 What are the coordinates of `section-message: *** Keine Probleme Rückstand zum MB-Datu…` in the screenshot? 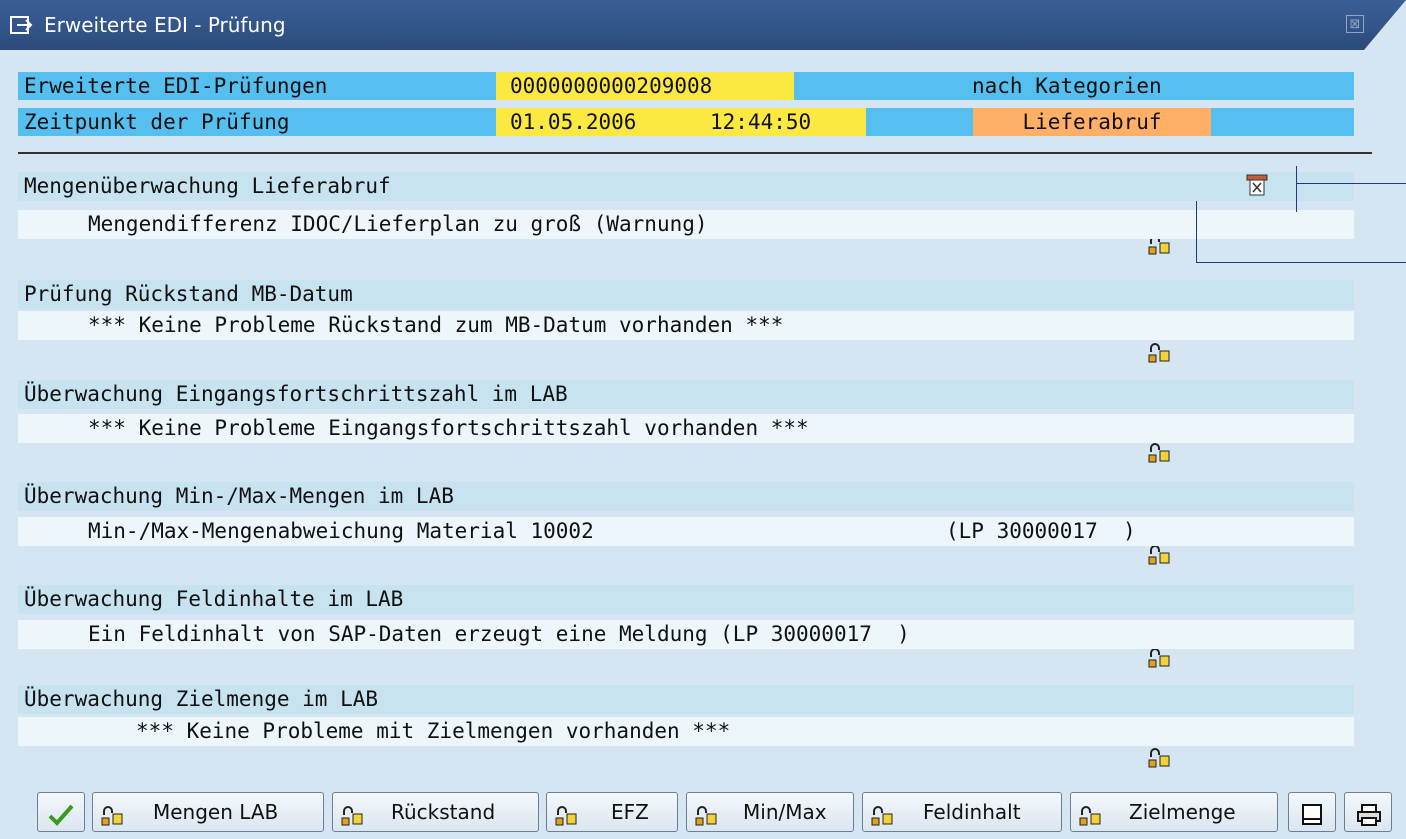 It's located at (436, 325).